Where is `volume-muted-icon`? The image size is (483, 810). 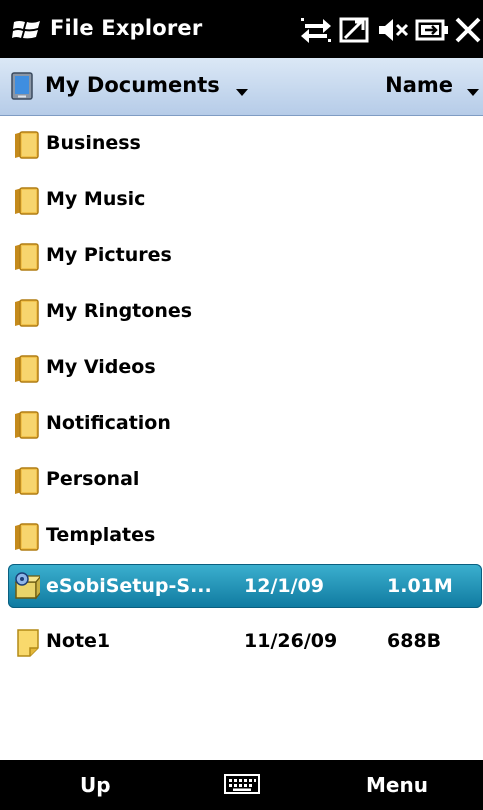 volume-muted-icon is located at coordinates (393, 30).